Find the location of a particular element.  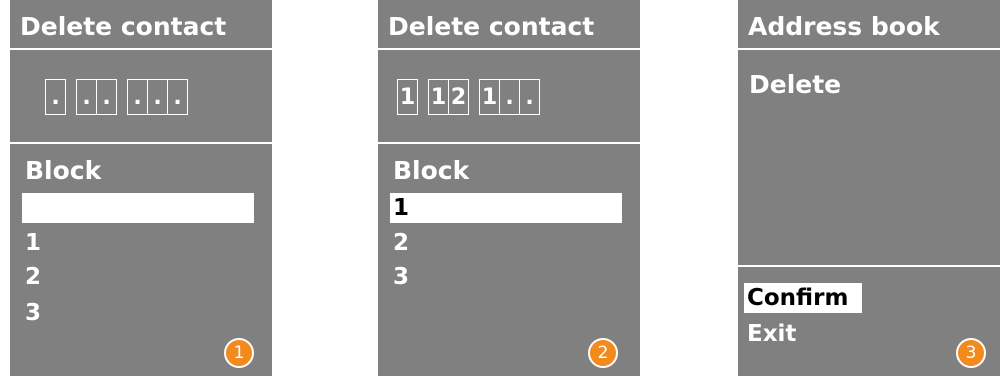

digit-group: . . is located at coordinates (96, 98).